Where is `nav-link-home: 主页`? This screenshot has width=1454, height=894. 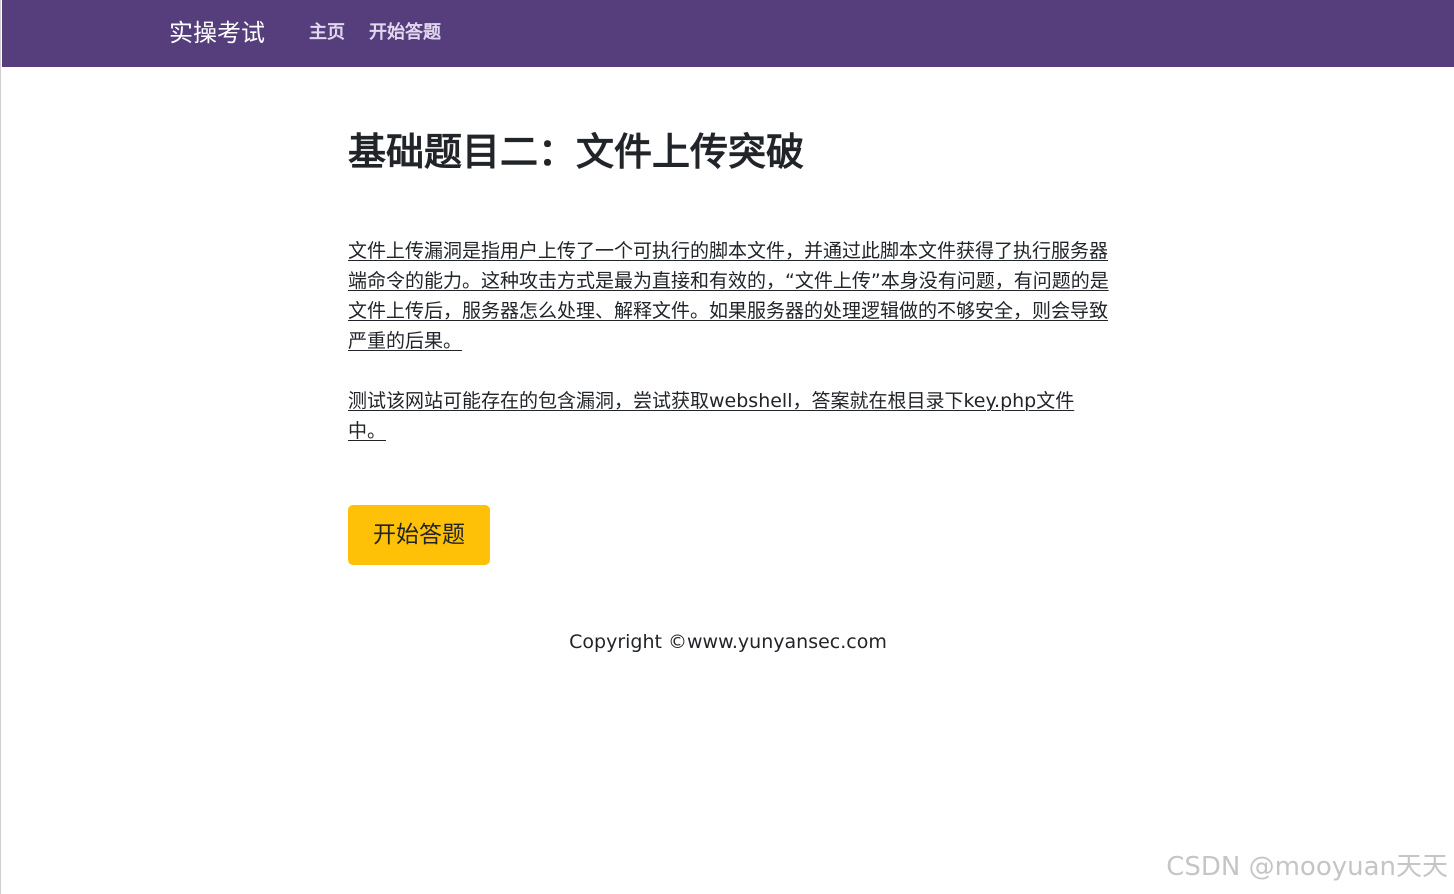 nav-link-home: 主页 is located at coordinates (327, 33).